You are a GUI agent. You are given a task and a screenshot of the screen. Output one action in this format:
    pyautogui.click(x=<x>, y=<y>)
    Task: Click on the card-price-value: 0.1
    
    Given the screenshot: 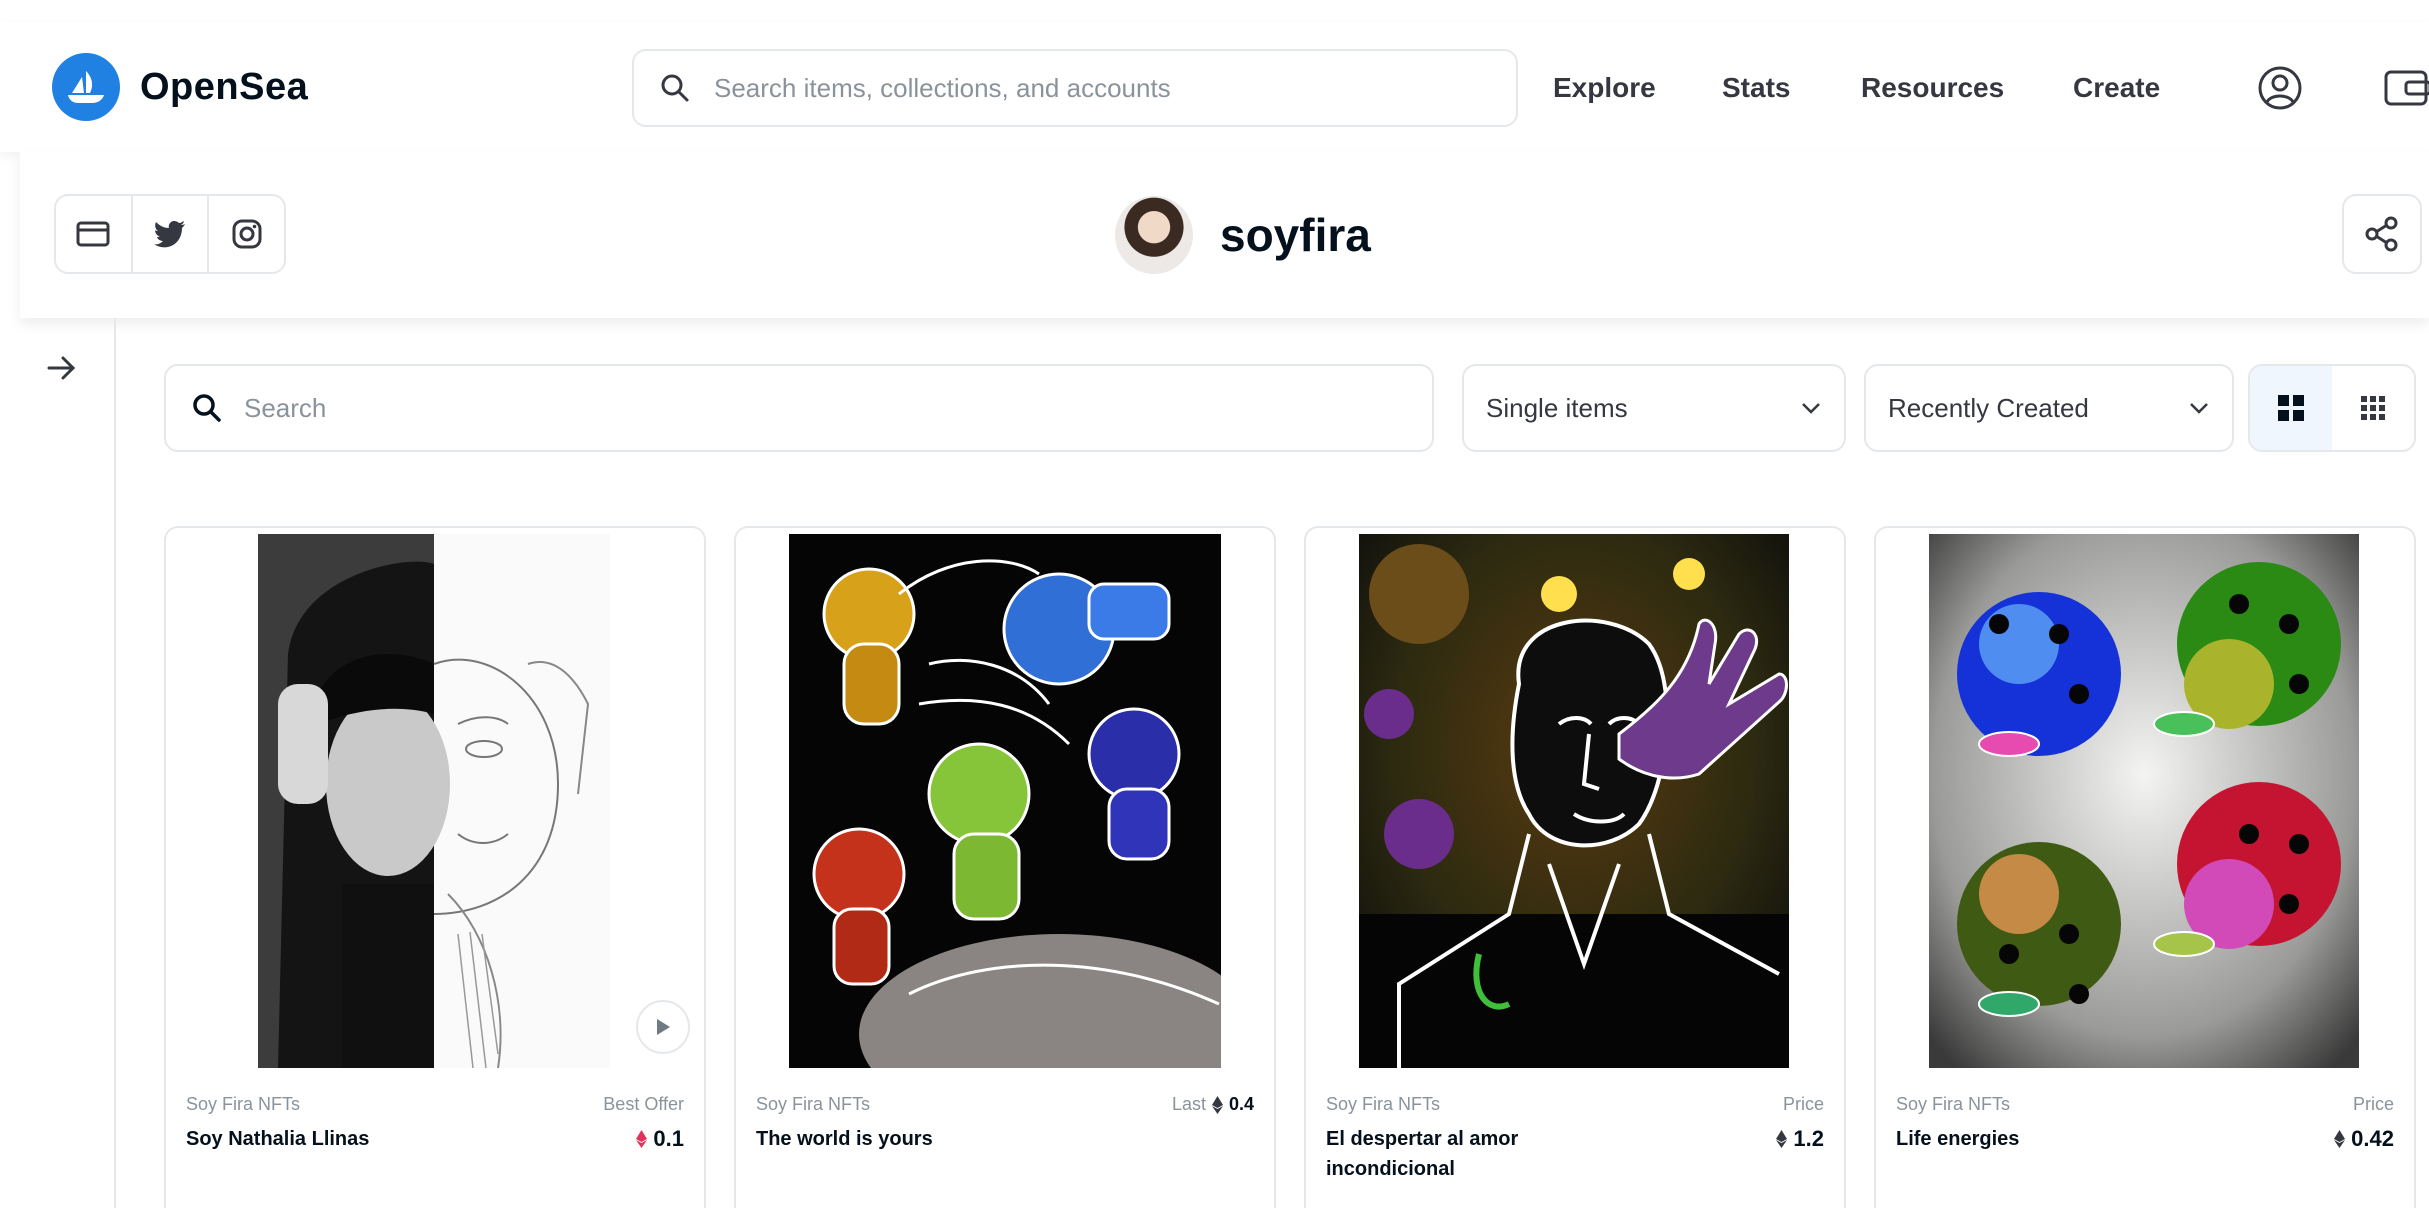 What is the action you would take?
    pyautogui.click(x=668, y=1138)
    